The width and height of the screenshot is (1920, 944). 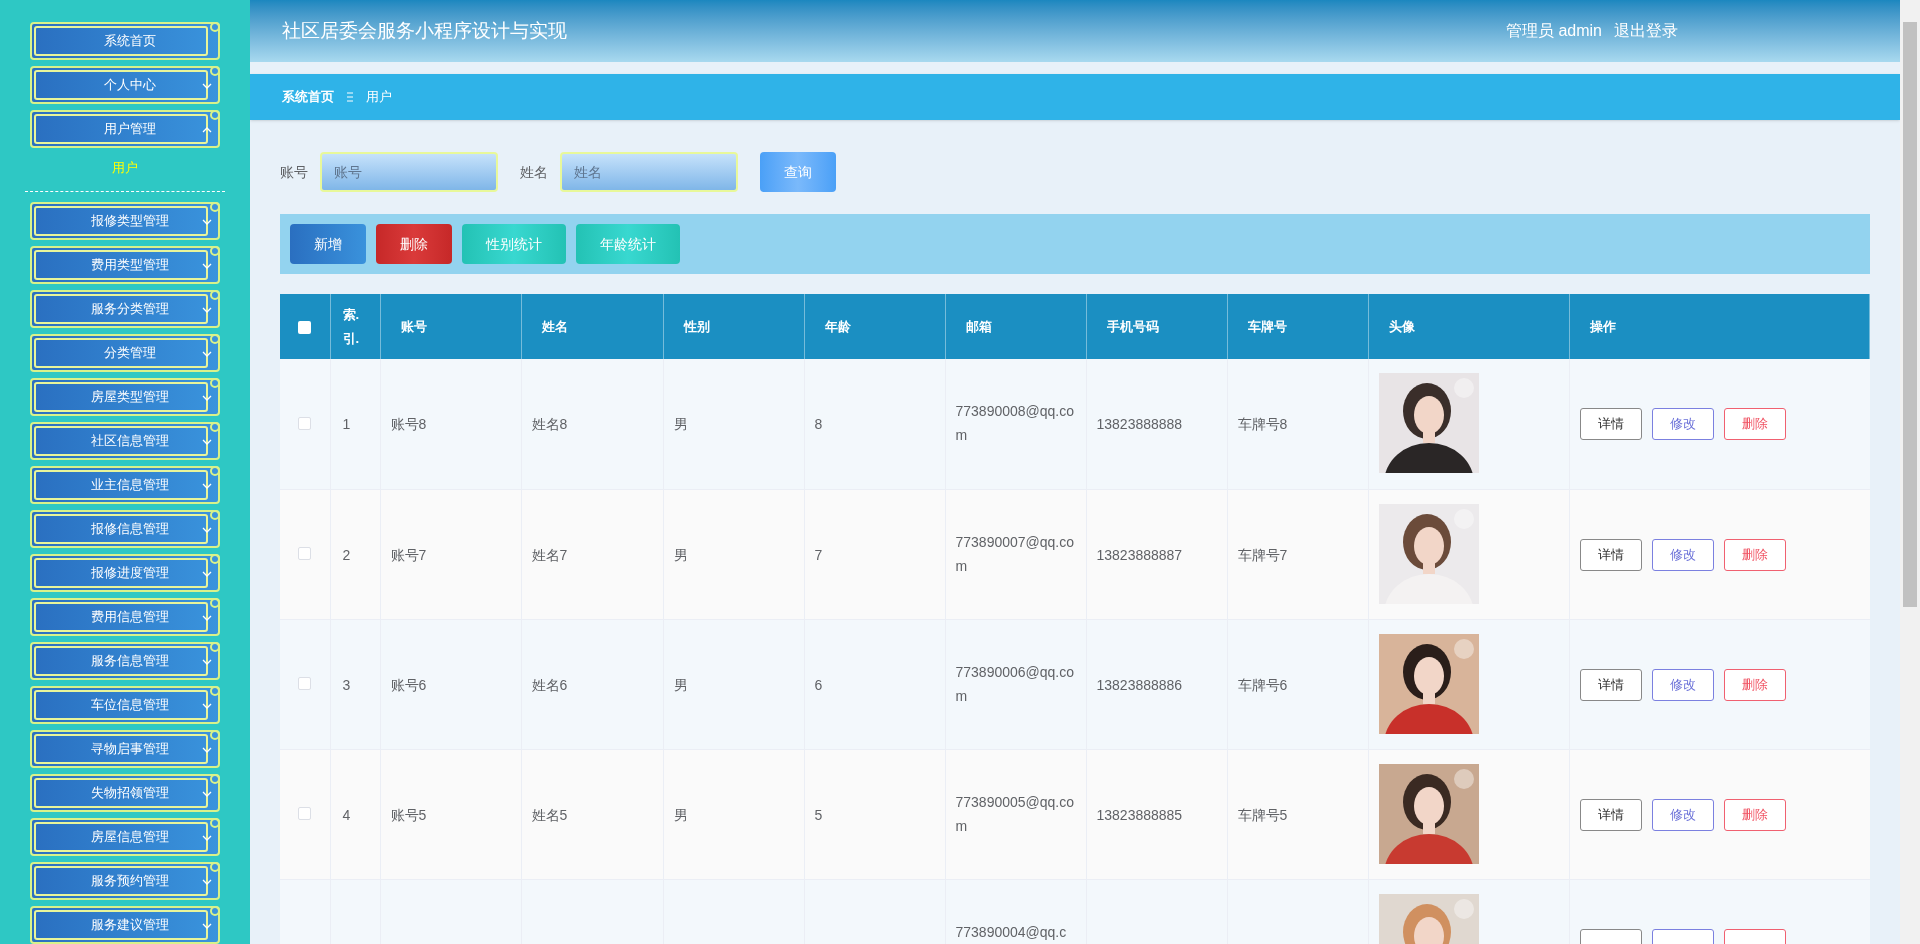 I want to click on column-header: 头像, so click(x=1401, y=326).